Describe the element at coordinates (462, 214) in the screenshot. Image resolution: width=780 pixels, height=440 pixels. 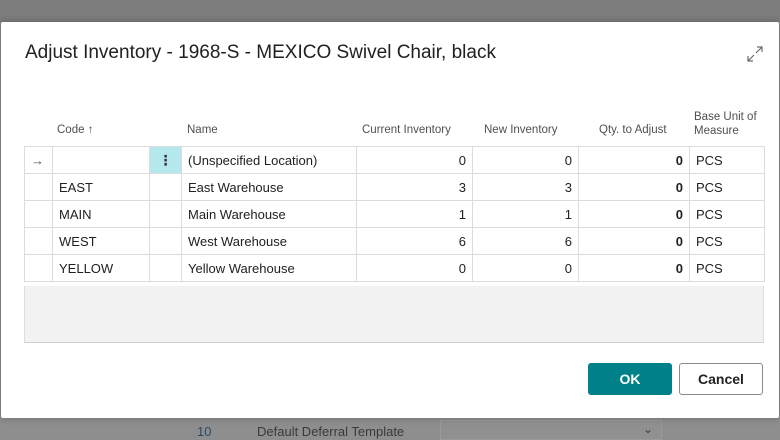
I see `current-inventory-cell-value: 1` at that location.